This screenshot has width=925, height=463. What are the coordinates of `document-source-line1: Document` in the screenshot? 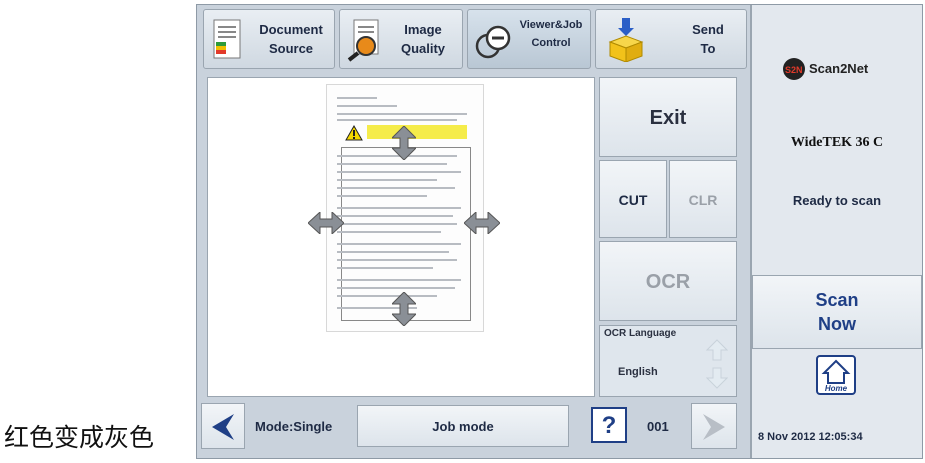 It's located at (291, 29).